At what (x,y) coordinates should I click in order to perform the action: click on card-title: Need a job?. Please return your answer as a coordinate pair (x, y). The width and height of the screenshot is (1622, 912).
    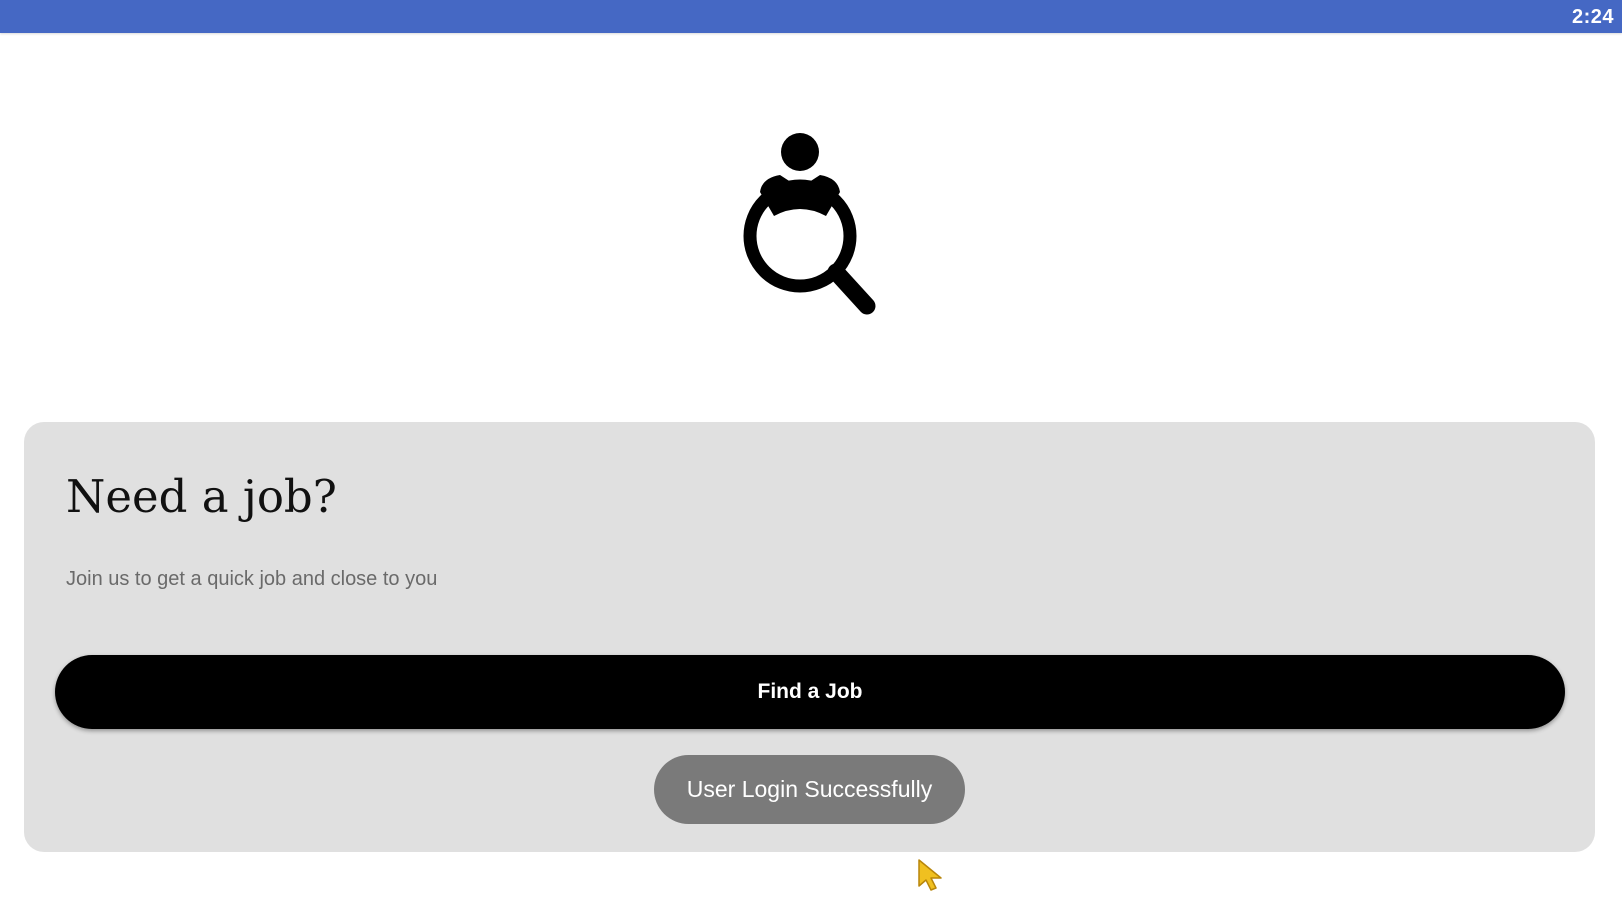
    Looking at the image, I should click on (201, 496).